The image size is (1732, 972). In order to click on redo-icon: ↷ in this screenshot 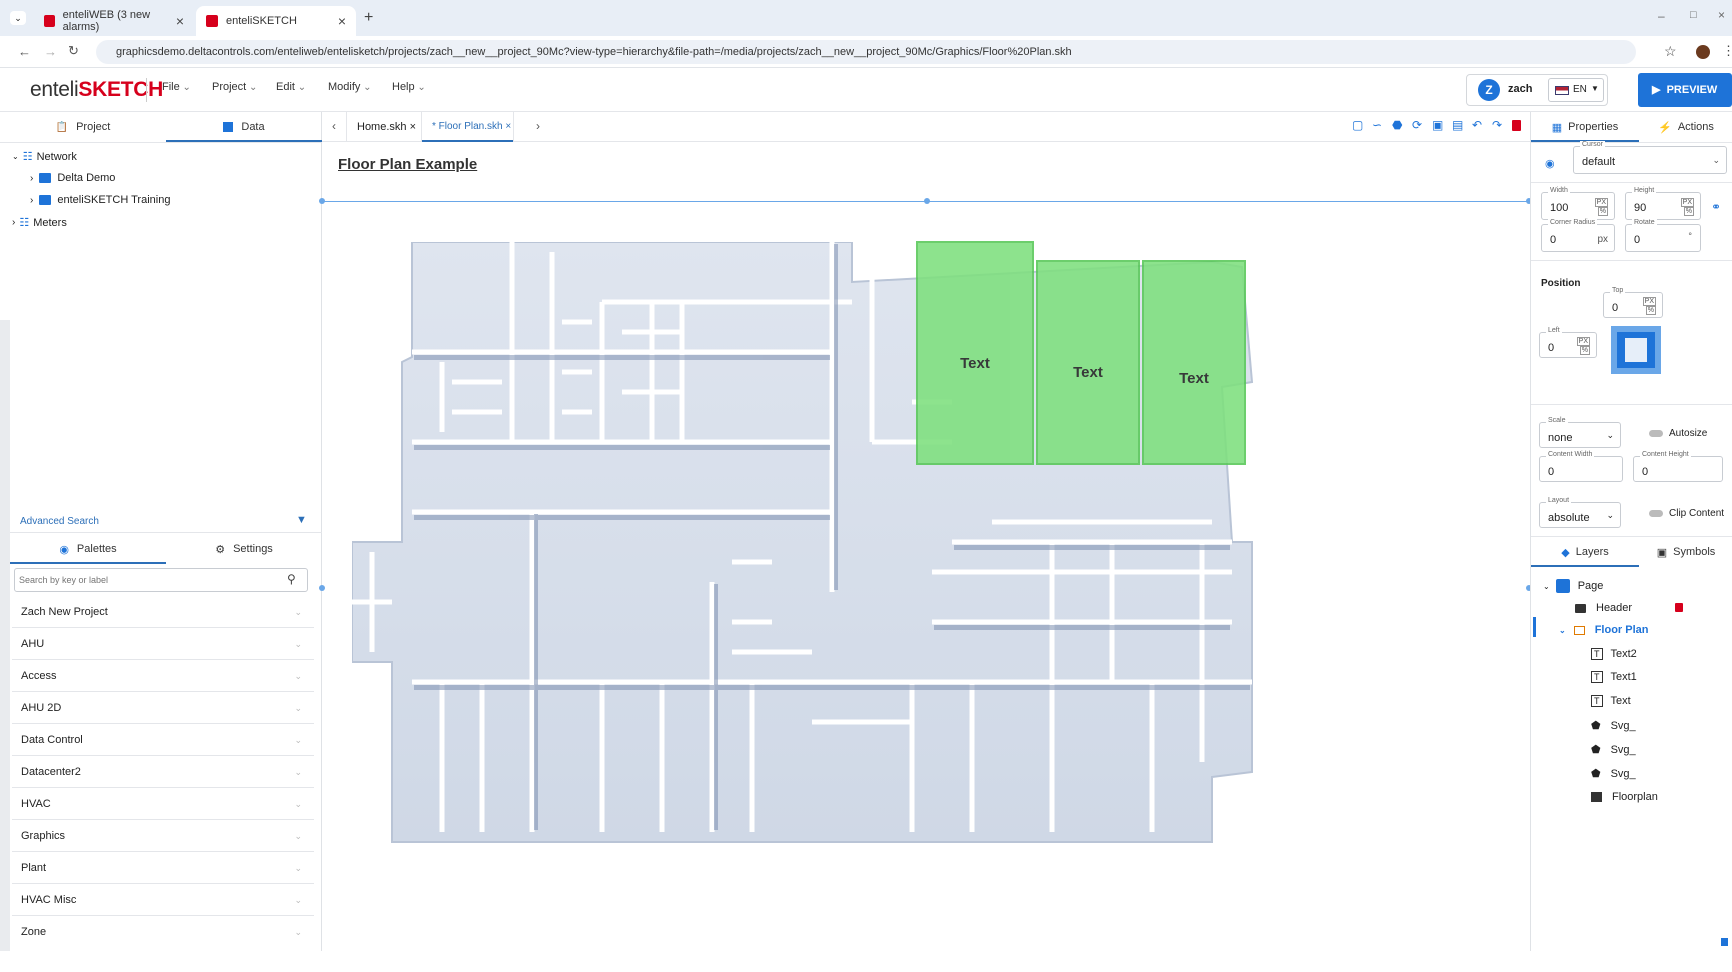, I will do `click(1497, 125)`.